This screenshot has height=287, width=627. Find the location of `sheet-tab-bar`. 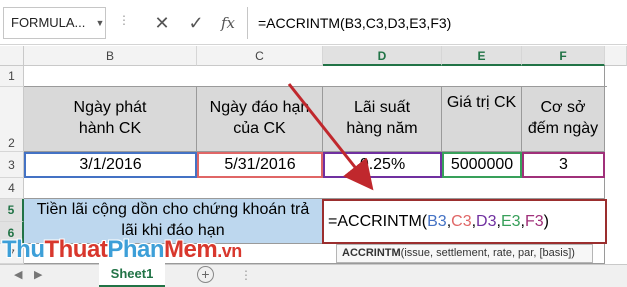

sheet-tab-bar is located at coordinates (313, 275).